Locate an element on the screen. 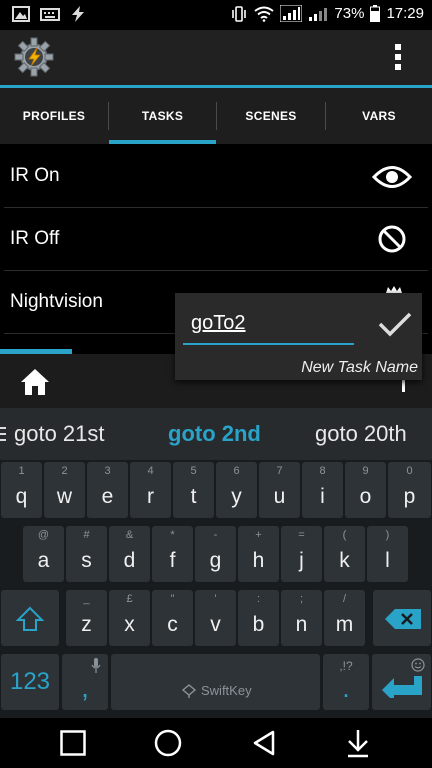 The height and width of the screenshot is (768, 432). smiley-icon is located at coordinates (418, 665).